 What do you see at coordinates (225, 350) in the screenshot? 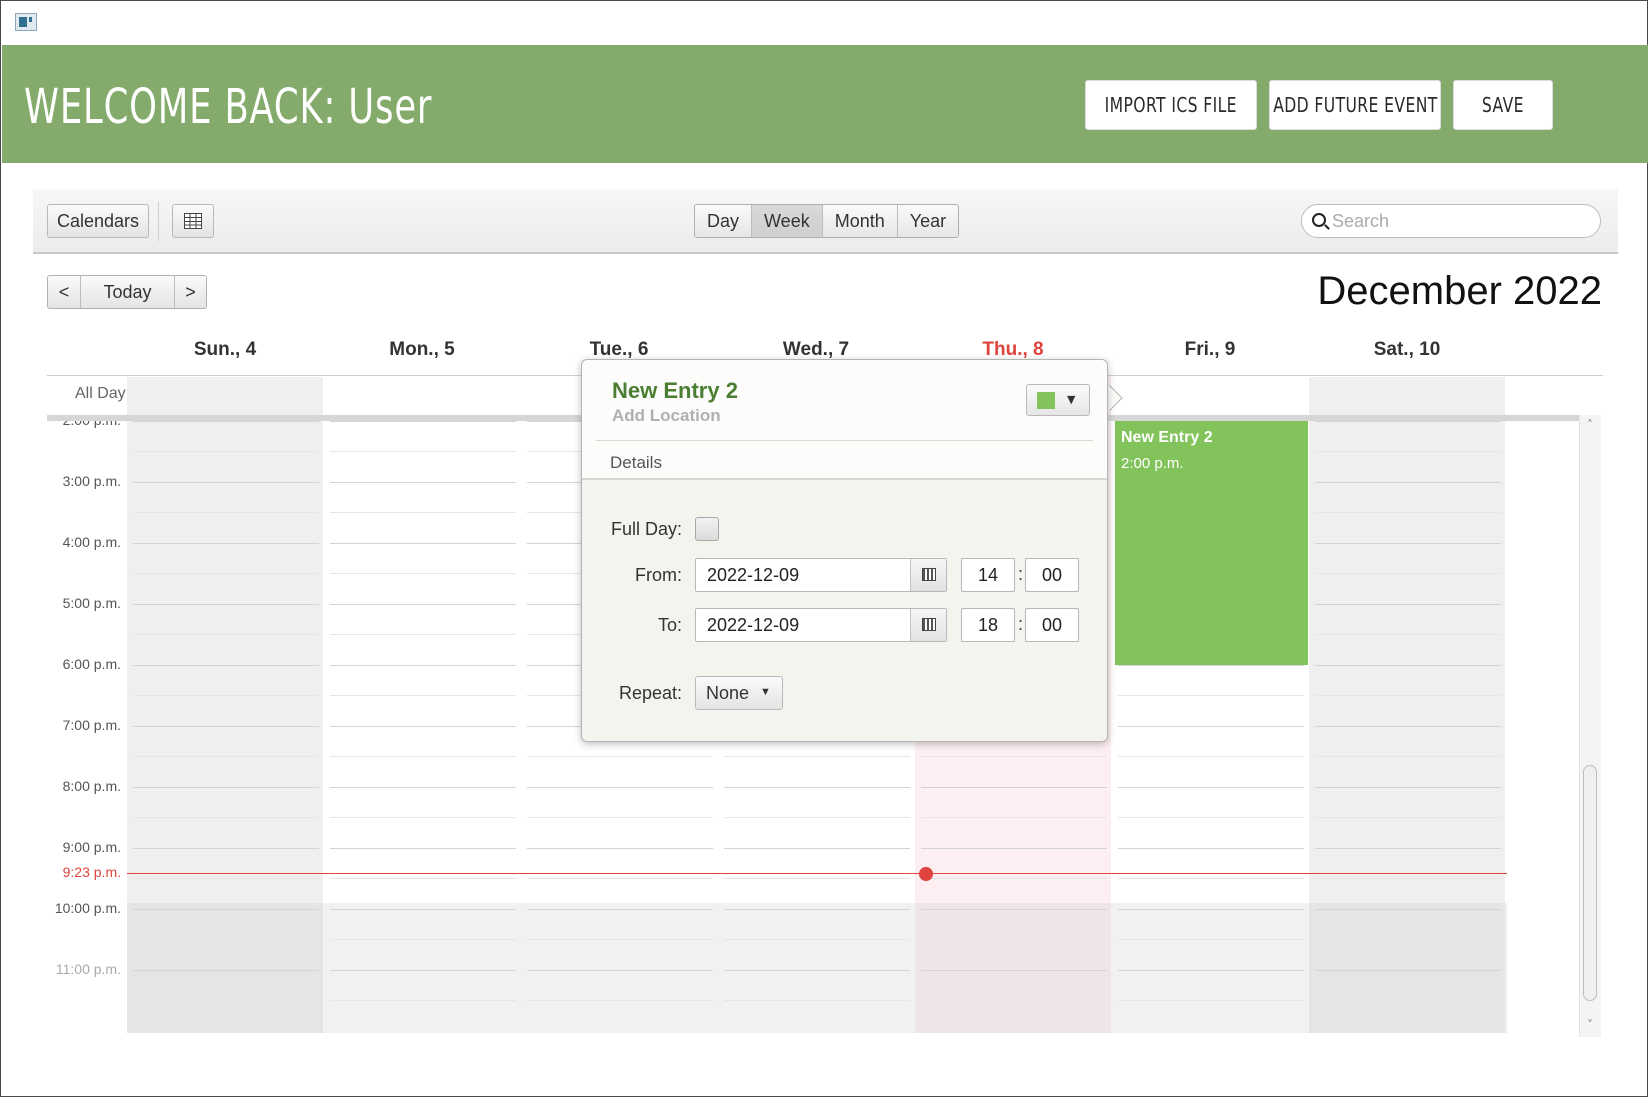
I see `day-header-sun: Sun., 4` at bounding box center [225, 350].